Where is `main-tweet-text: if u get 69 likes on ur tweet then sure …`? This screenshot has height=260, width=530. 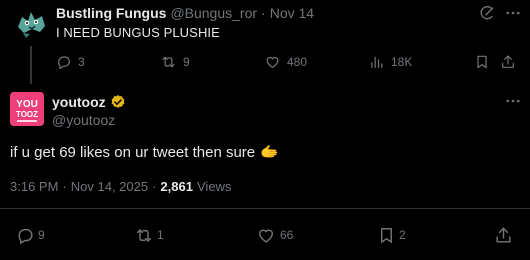
main-tweet-text: if u get 69 likes on ur tweet then sure … is located at coordinates (144, 152).